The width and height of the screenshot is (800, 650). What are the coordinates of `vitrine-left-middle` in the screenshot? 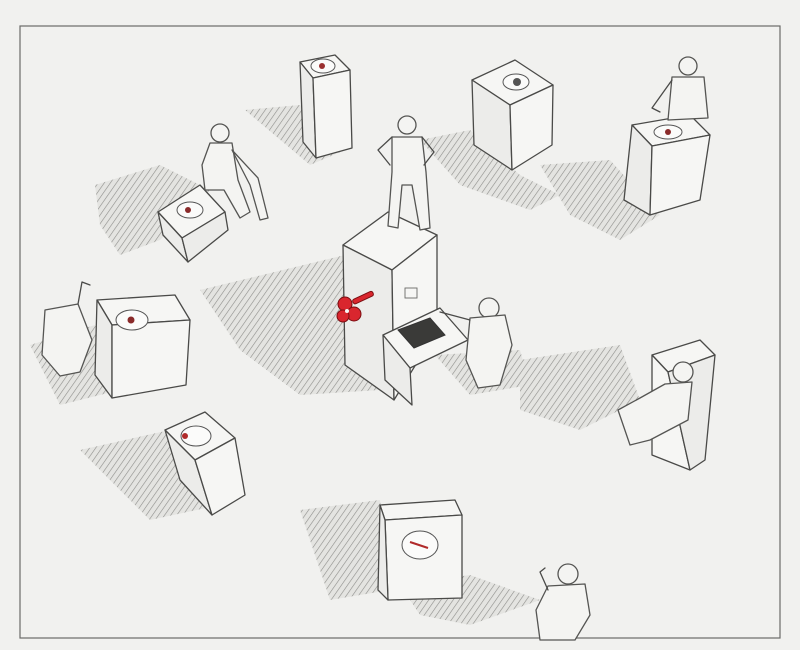 It's located at (142, 346).